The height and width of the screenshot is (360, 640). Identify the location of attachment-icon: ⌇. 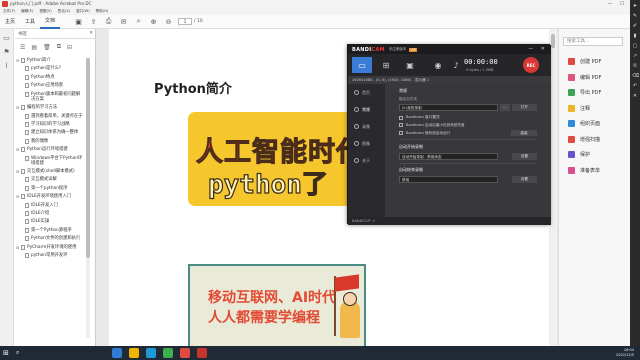
(7, 66).